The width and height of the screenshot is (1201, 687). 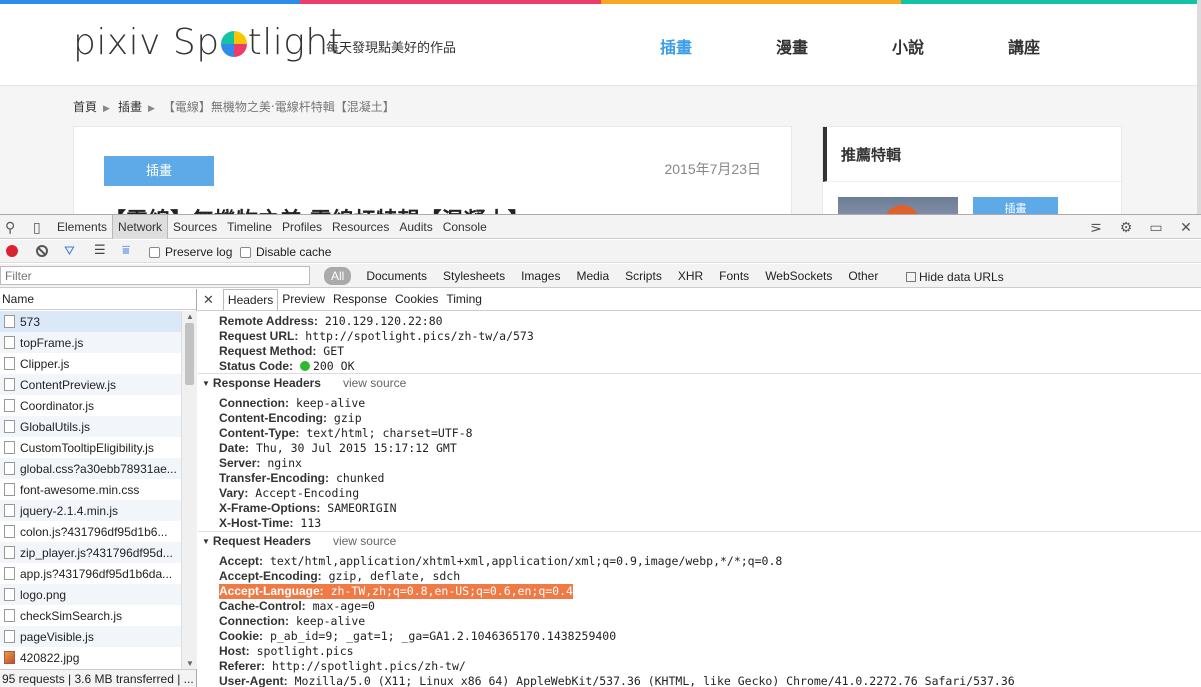 What do you see at coordinates (303, 299) in the screenshot?
I see `tab-preview: Preview` at bounding box center [303, 299].